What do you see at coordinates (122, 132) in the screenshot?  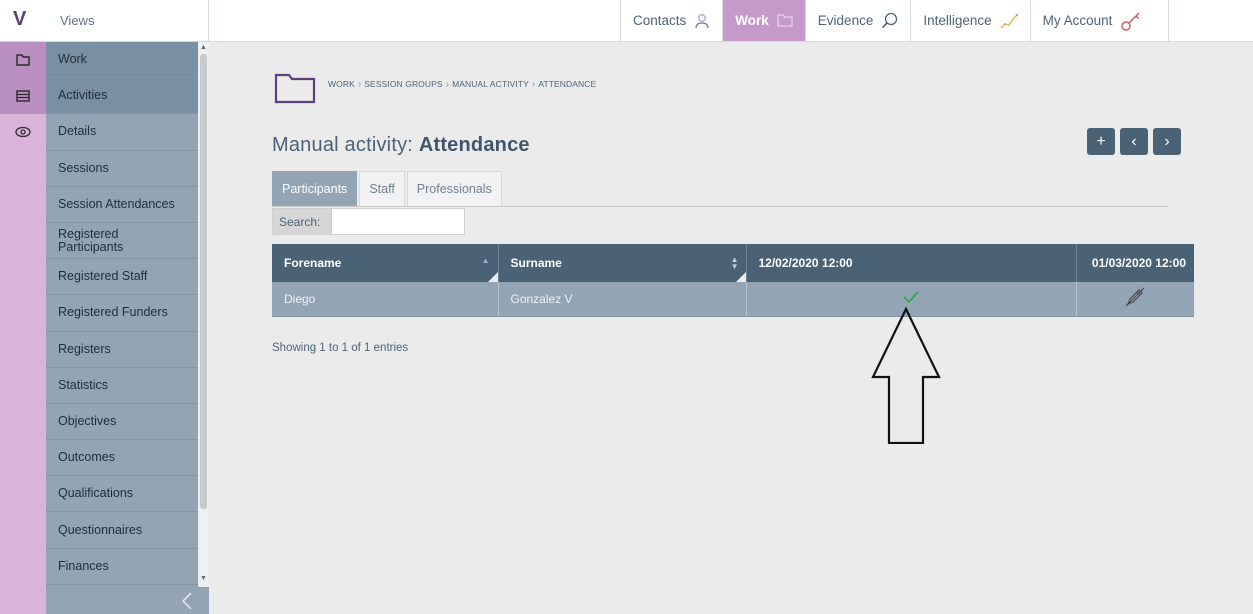 I see `sidebar-item-details: Details` at bounding box center [122, 132].